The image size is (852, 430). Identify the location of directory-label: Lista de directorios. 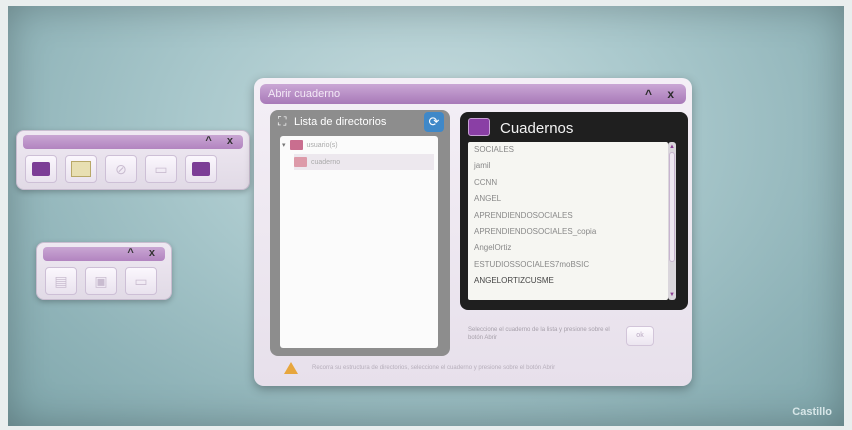
(340, 122).